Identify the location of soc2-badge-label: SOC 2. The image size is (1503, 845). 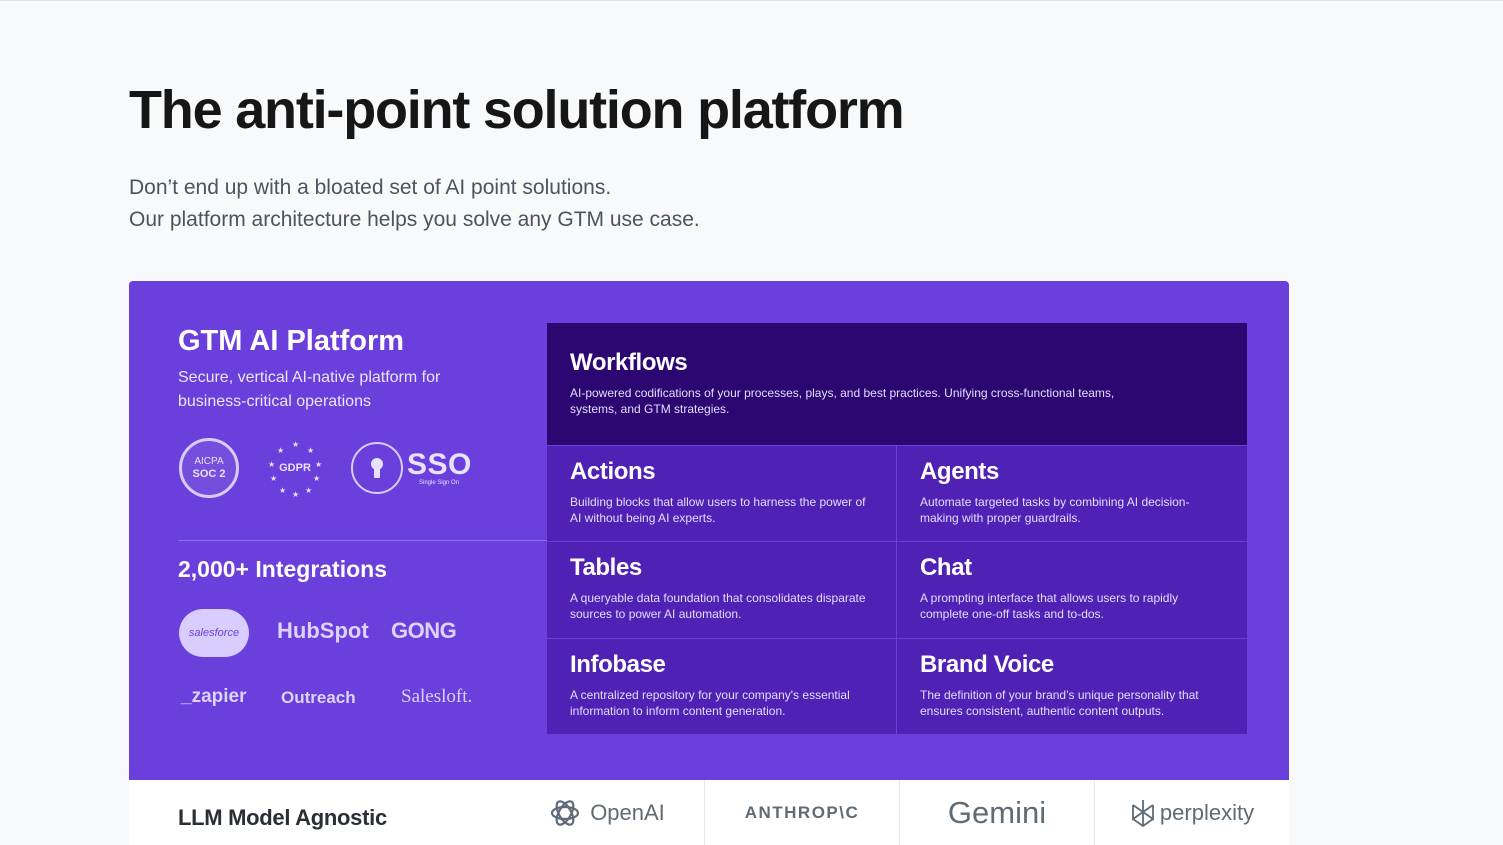
(209, 474).